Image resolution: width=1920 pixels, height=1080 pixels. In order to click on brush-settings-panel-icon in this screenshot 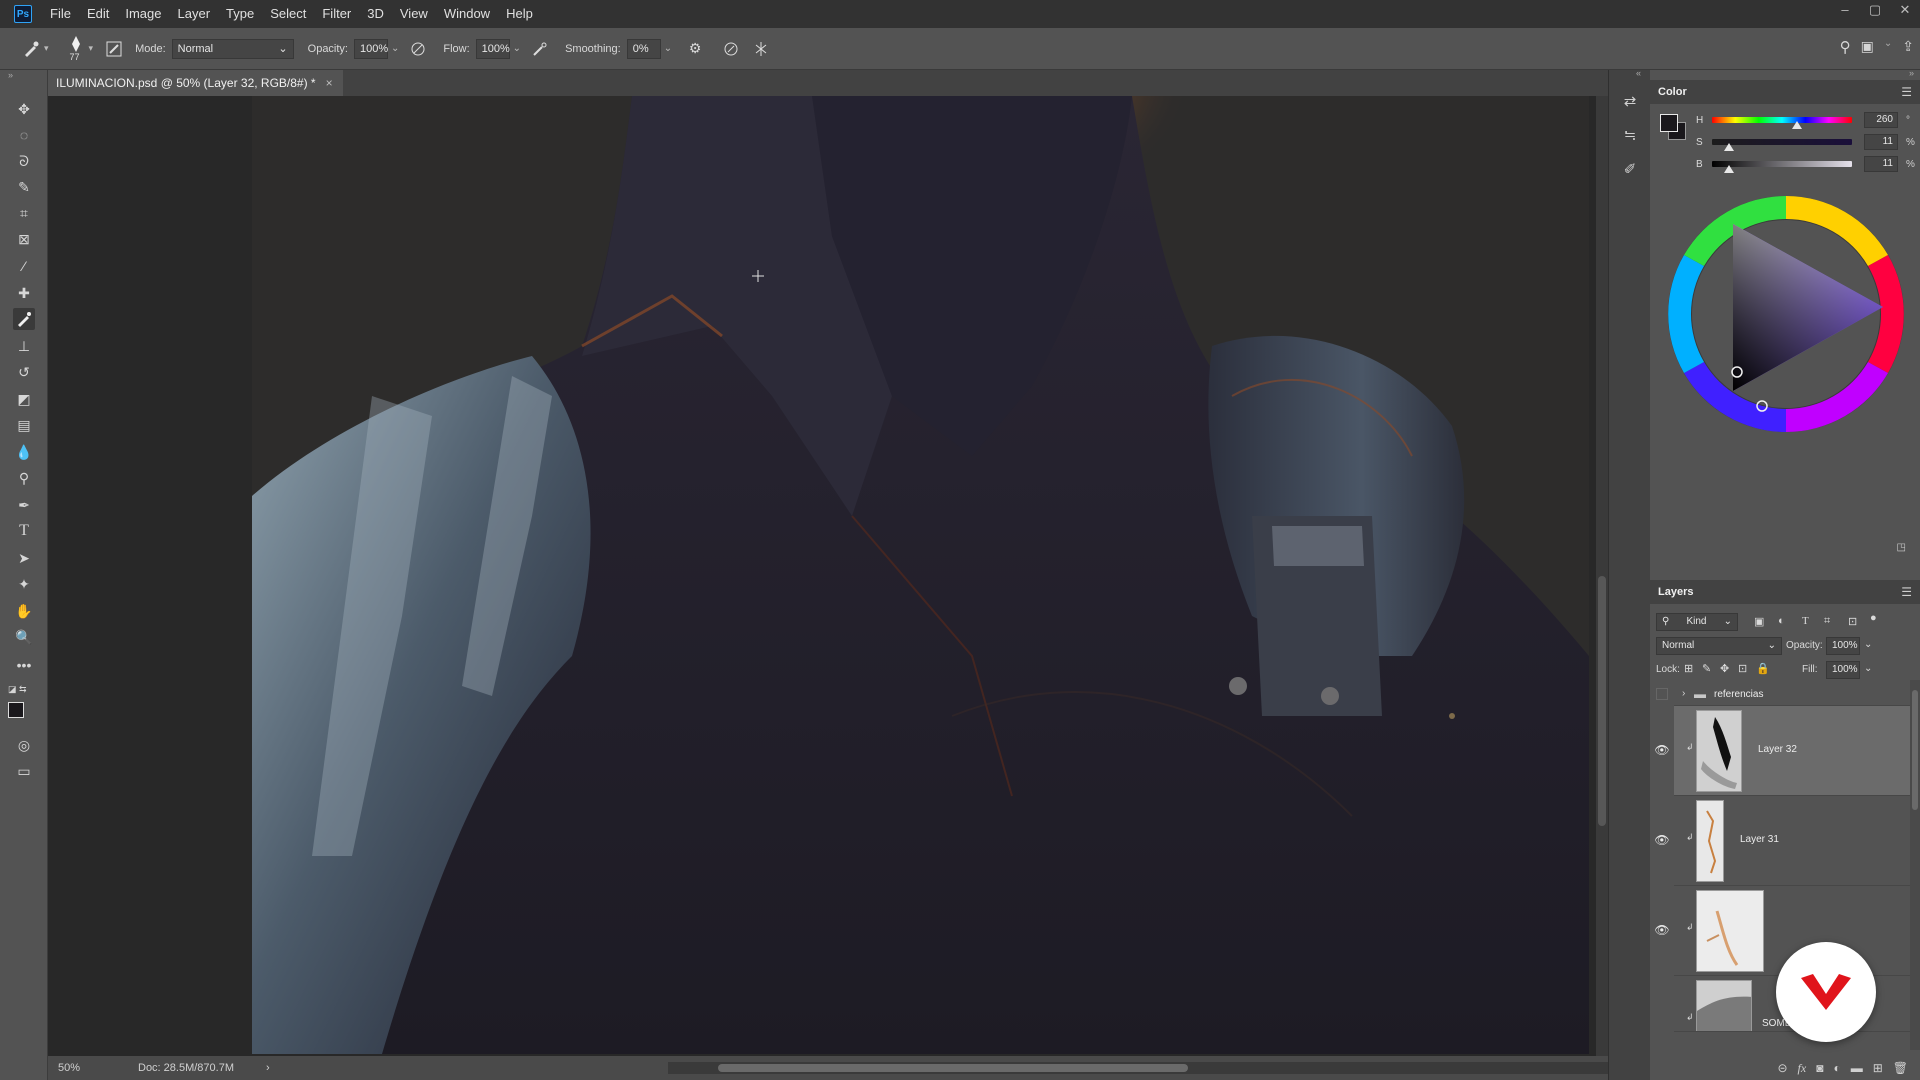, I will do `click(114, 49)`.